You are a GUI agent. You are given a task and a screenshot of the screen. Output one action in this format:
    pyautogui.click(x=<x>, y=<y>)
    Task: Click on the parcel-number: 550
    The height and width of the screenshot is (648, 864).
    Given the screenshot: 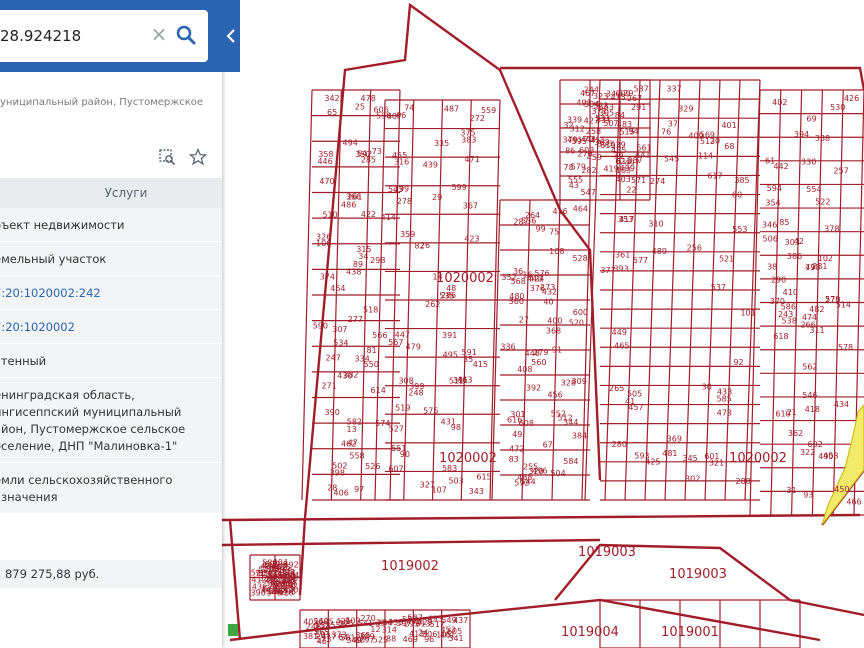 What is the action you would take?
    pyautogui.click(x=371, y=364)
    